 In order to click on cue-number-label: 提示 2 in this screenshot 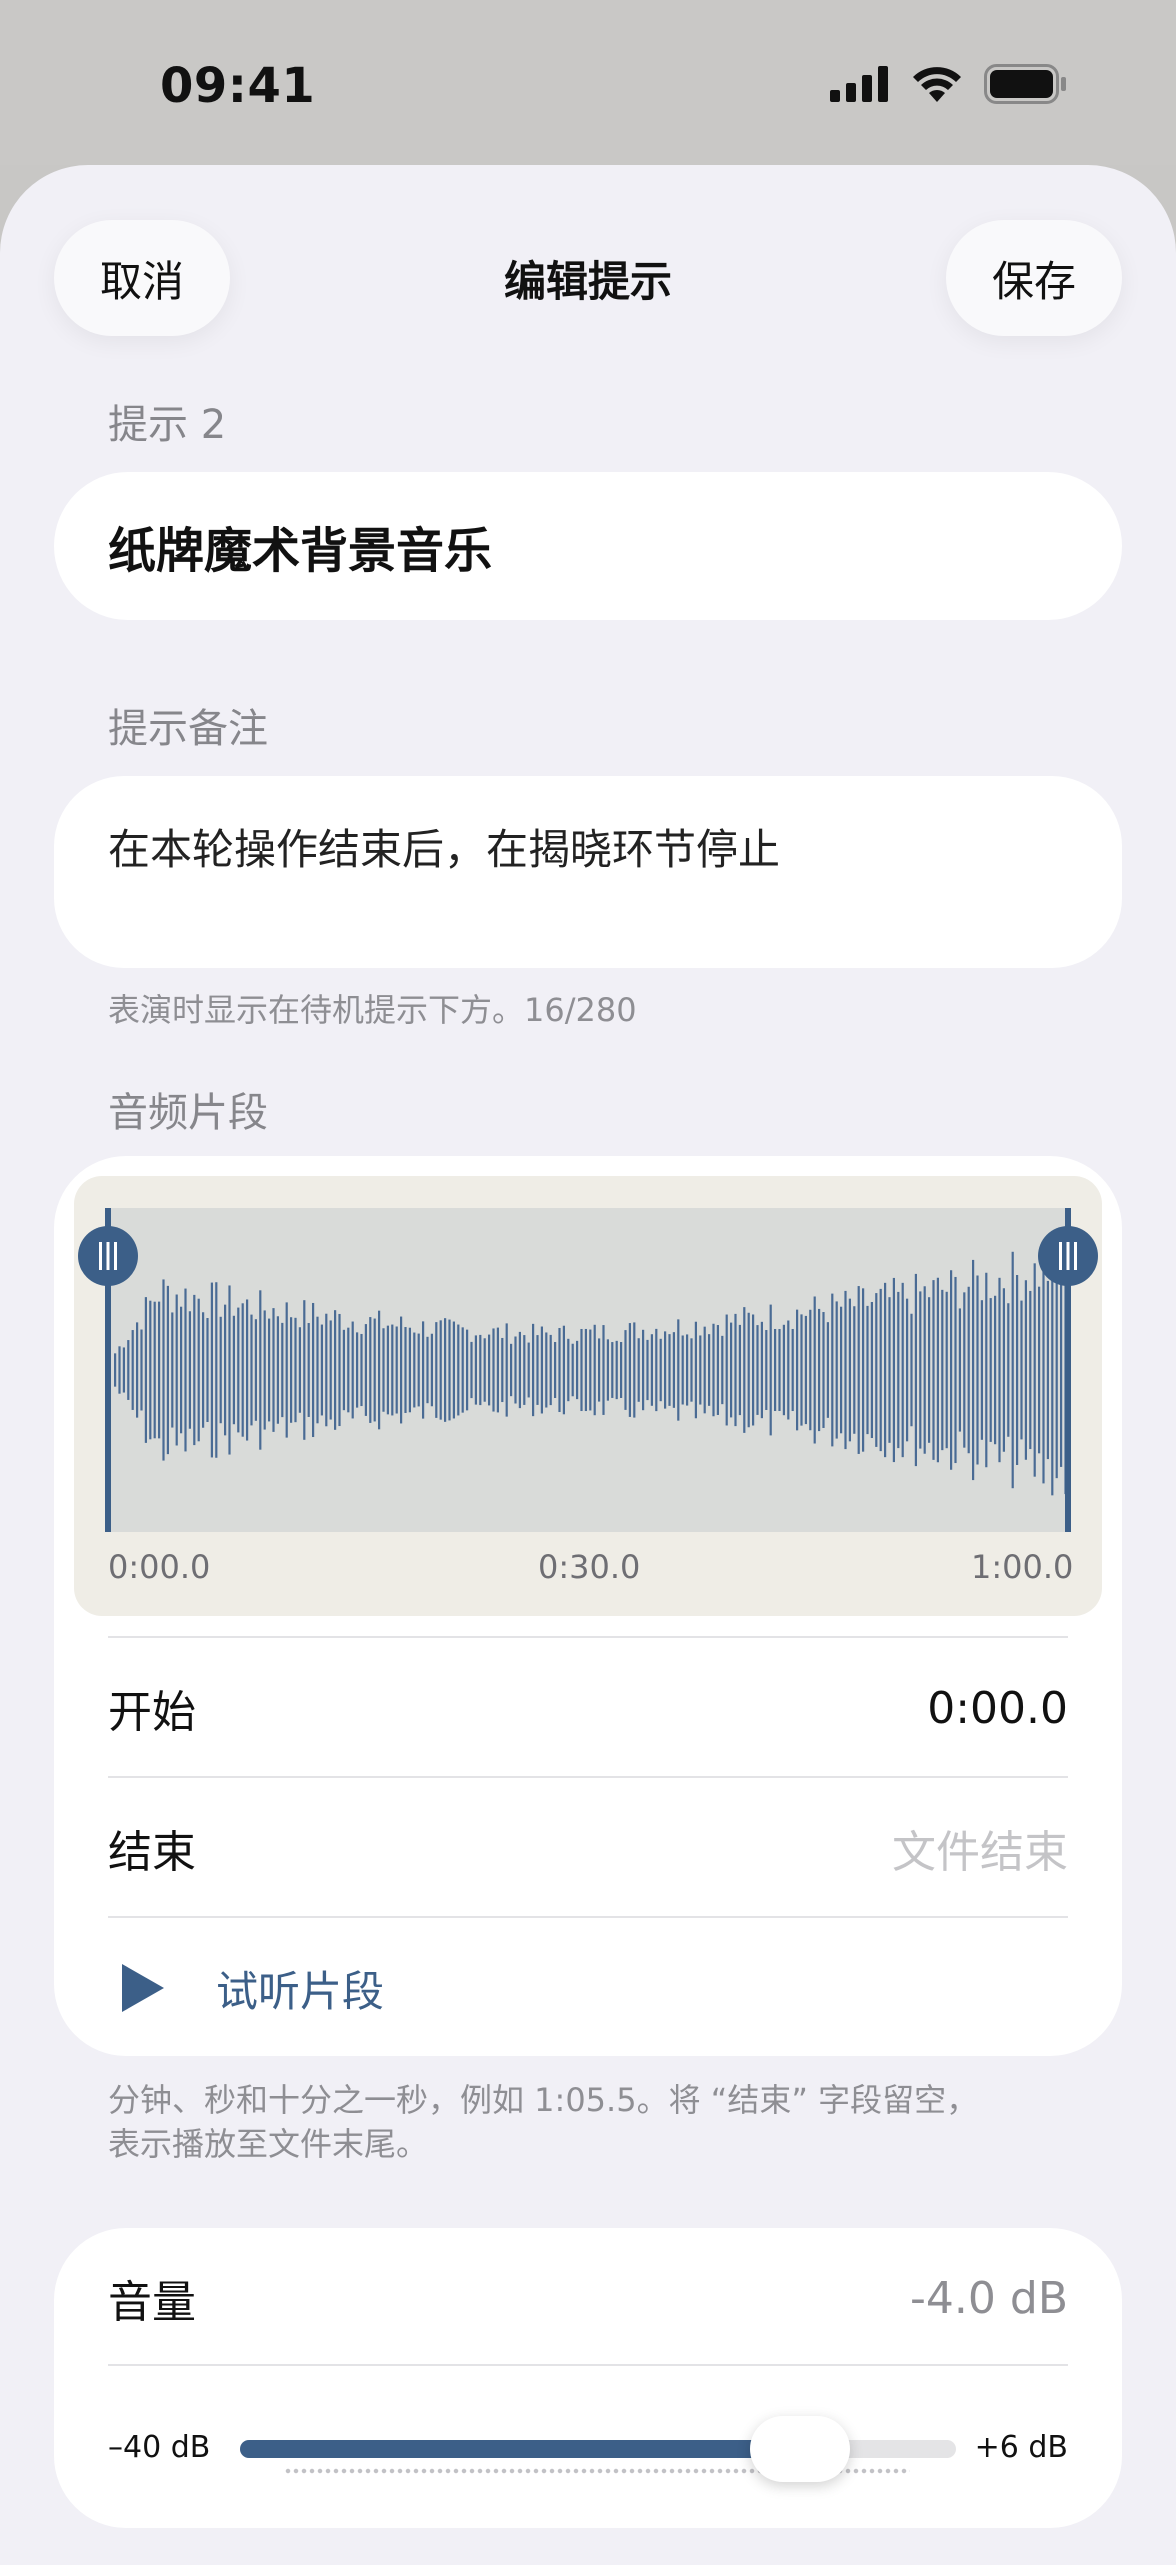, I will do `click(167, 425)`.